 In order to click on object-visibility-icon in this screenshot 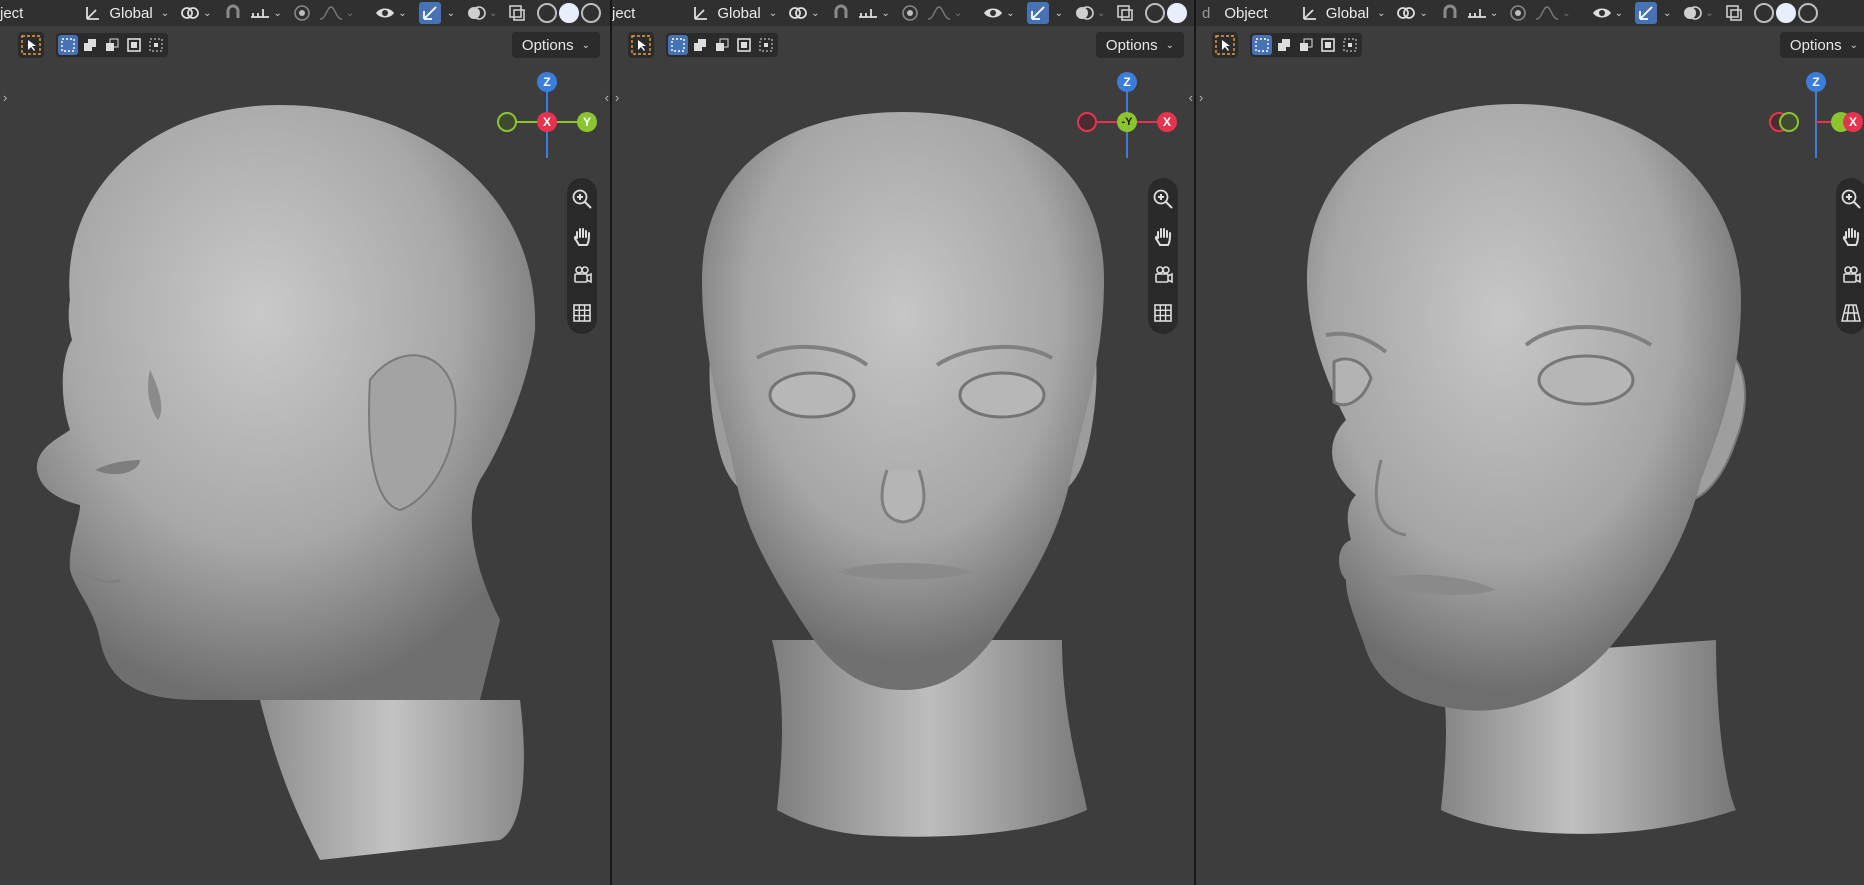, I will do `click(1601, 13)`.